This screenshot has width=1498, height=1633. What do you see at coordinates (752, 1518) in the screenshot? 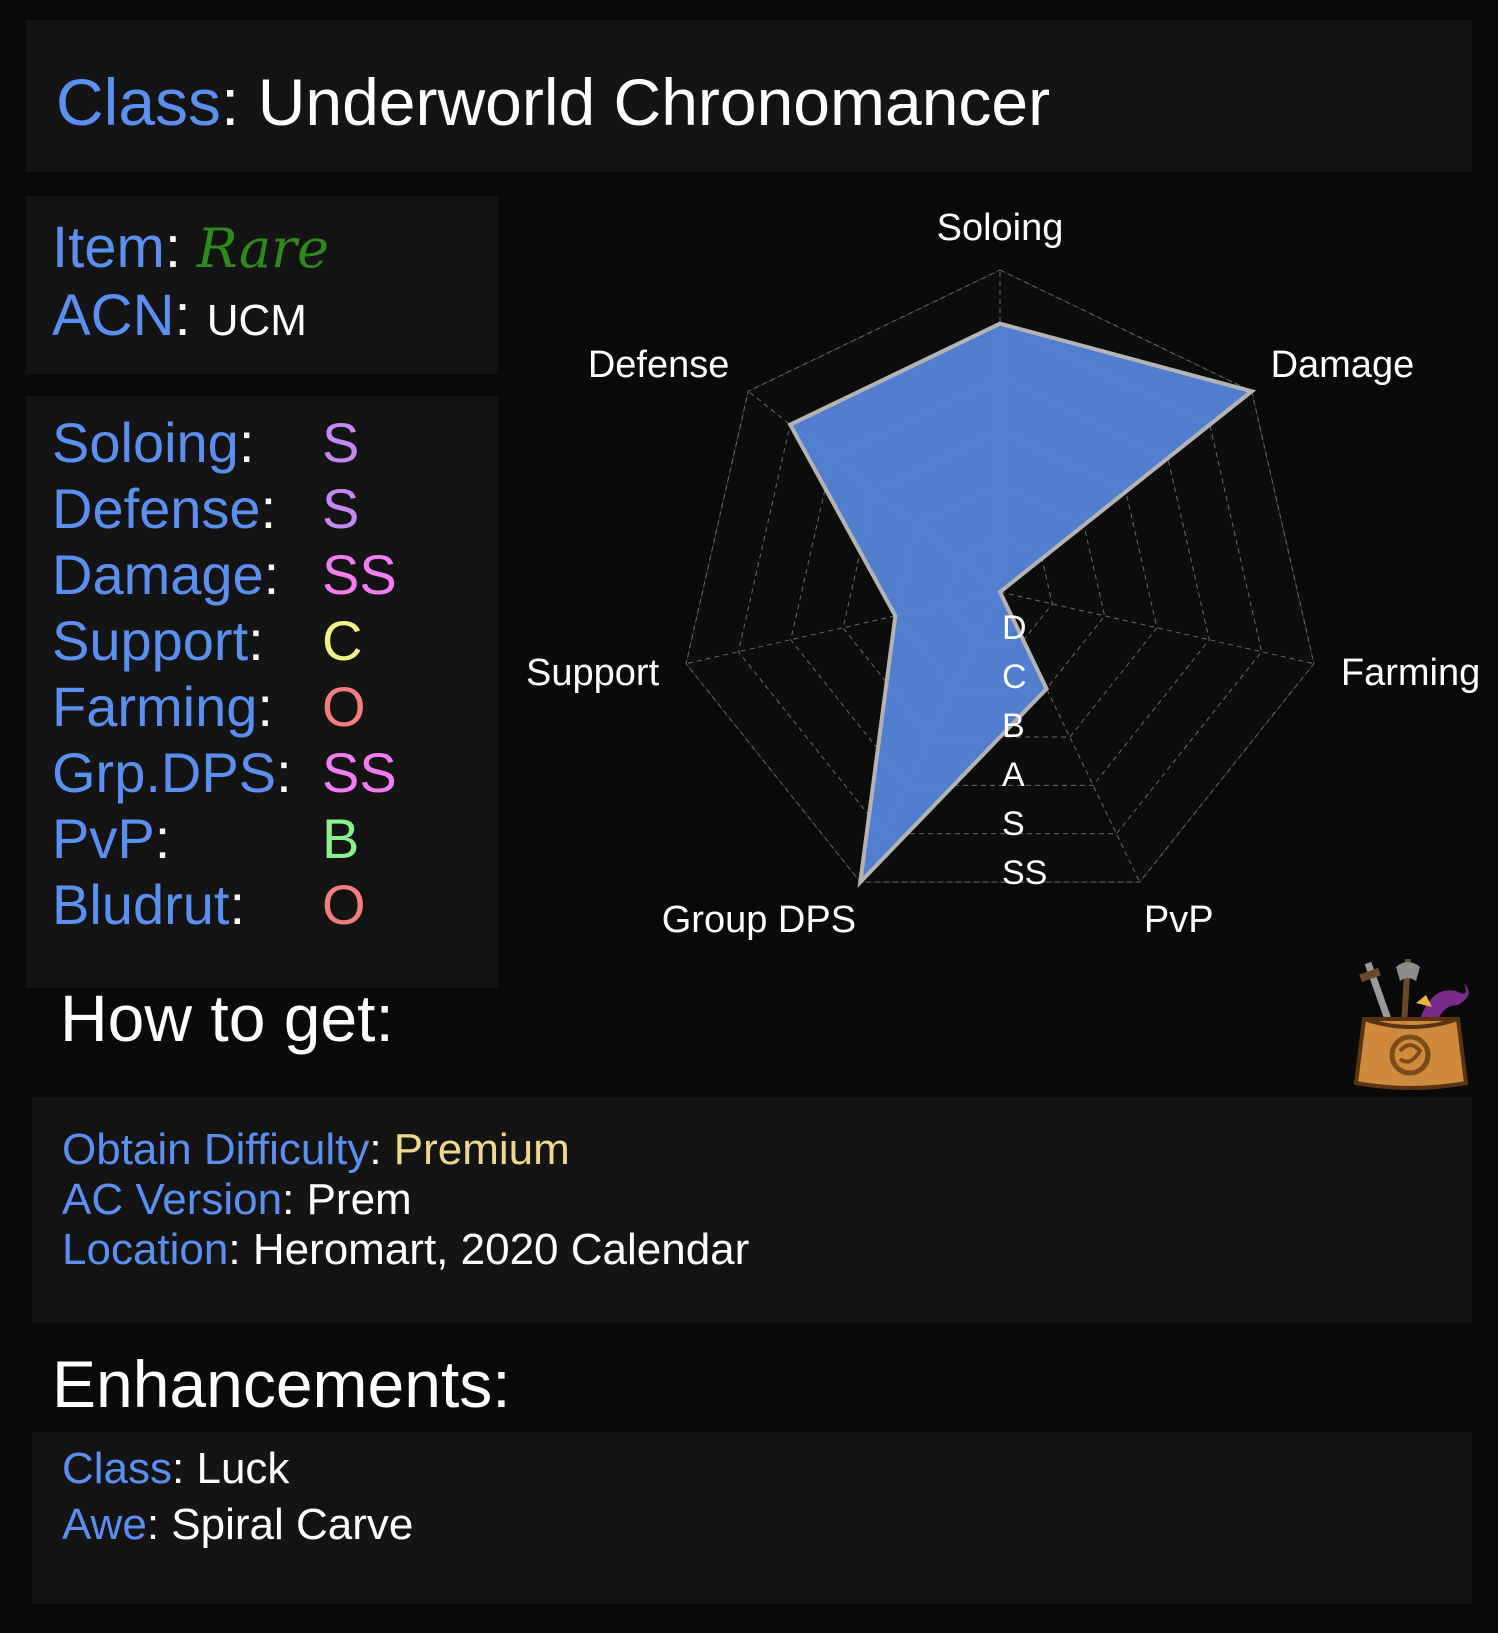
I see `enhancements-panel: Class: Luck Awe: Spiral Carve` at bounding box center [752, 1518].